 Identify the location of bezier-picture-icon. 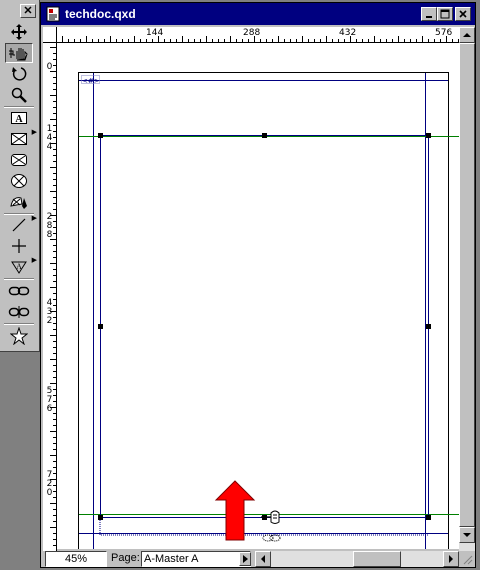
(18, 203).